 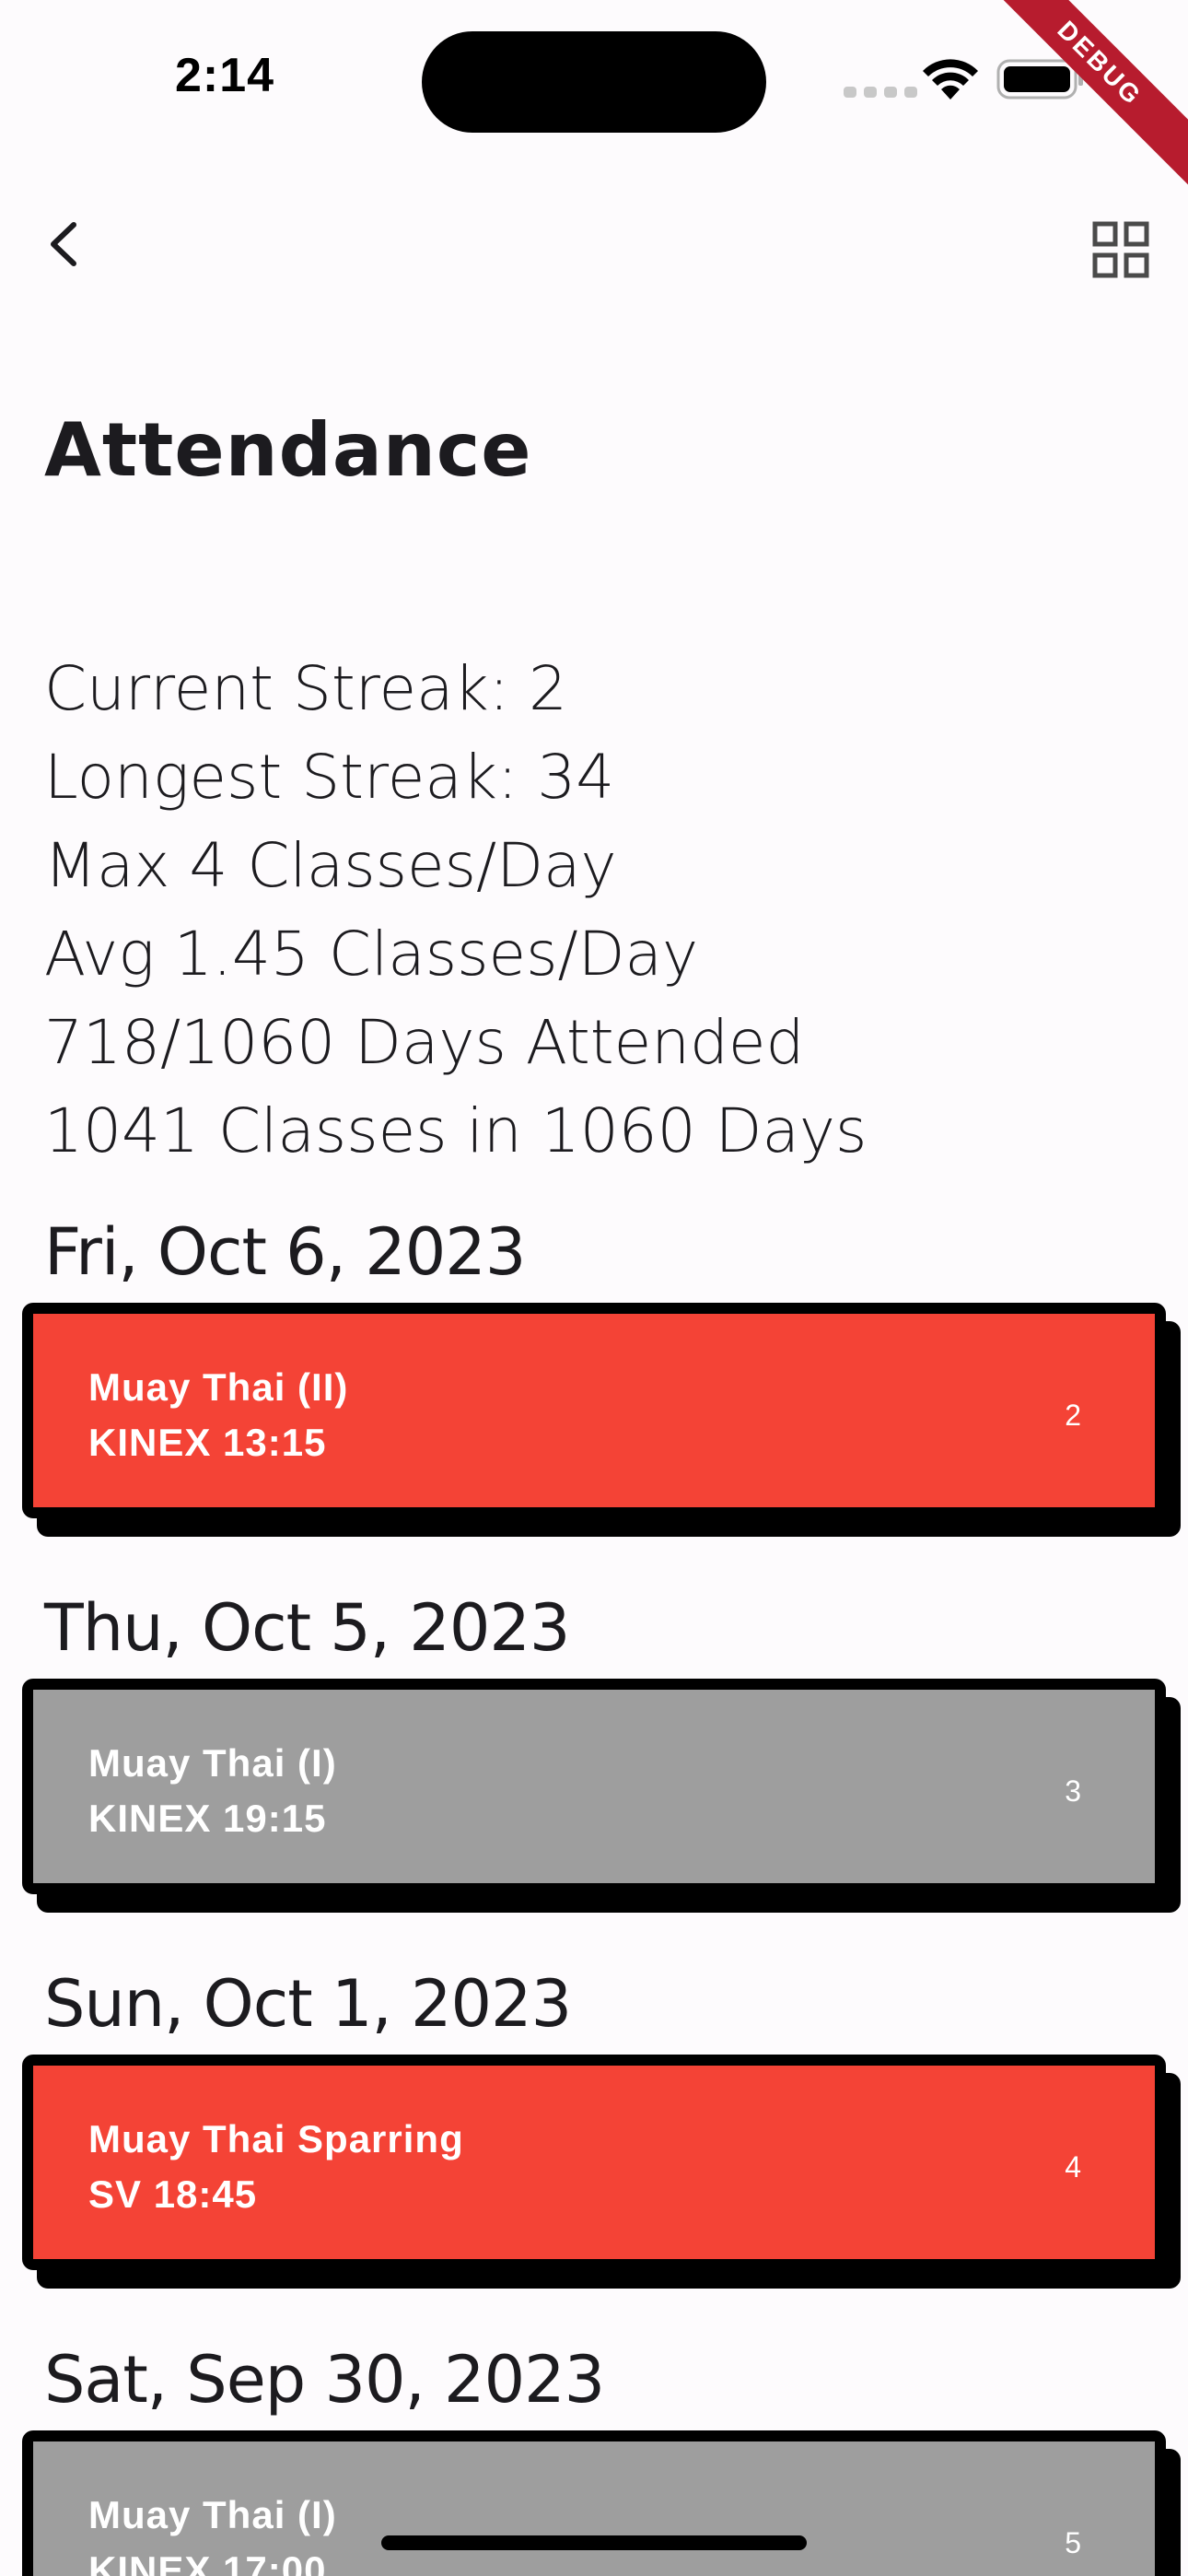 I want to click on cellular-signal-icon, so click(x=880, y=92).